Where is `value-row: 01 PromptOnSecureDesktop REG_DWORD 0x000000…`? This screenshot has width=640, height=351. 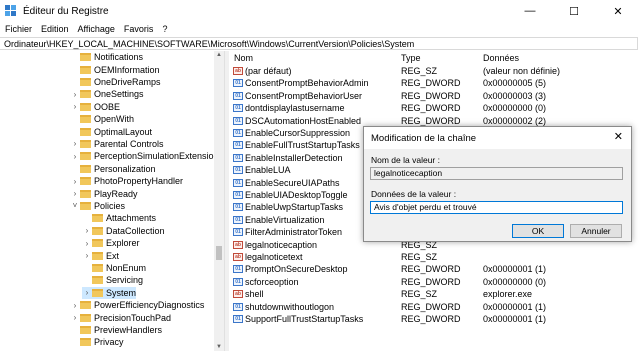
value-row: 01 PromptOnSecureDesktop REG_DWORD 0x000000… is located at coordinates (434, 269).